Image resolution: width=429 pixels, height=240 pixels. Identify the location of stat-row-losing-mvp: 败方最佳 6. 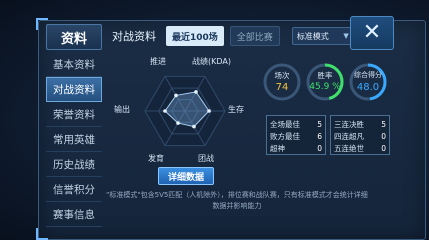
(296, 136).